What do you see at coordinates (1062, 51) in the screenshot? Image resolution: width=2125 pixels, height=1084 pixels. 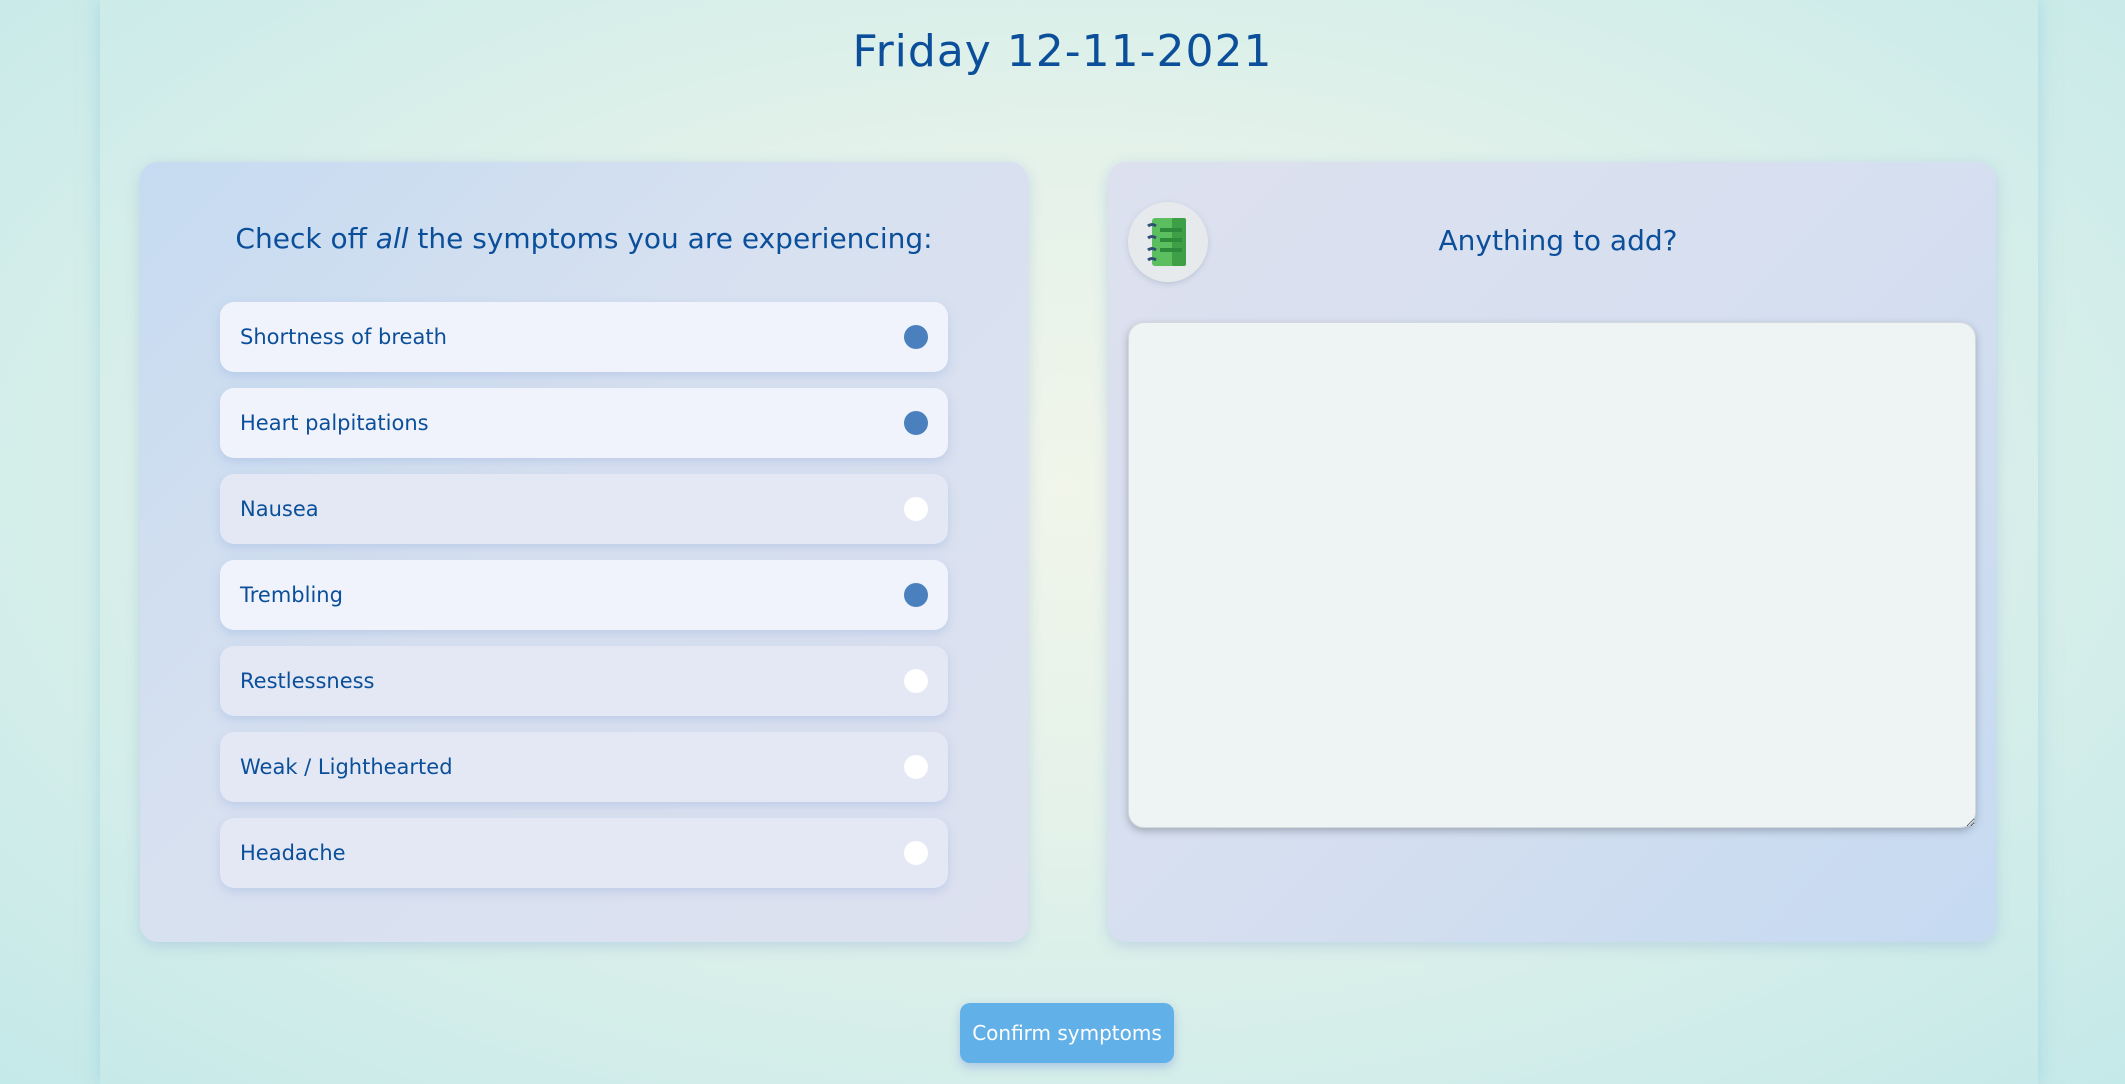 I see `page-title: Friday 12-11-2021` at bounding box center [1062, 51].